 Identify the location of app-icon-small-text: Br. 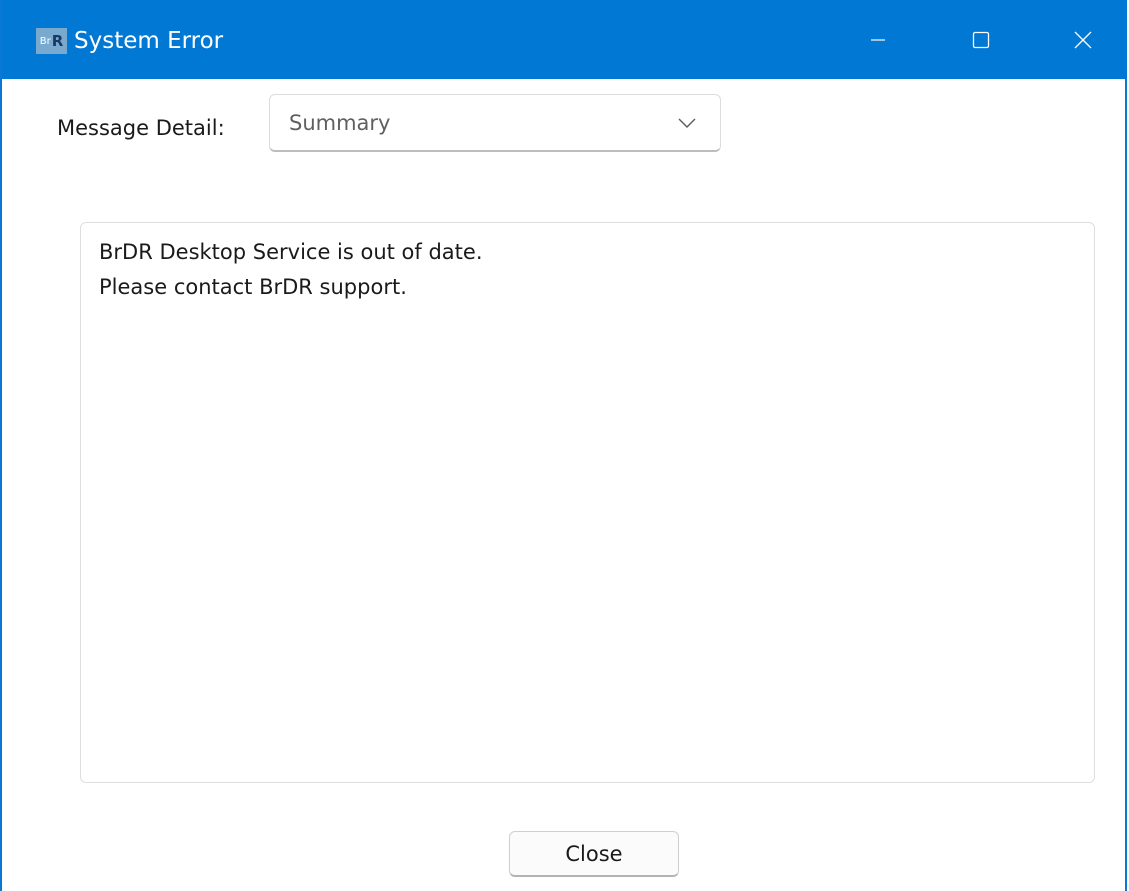
(45, 41).